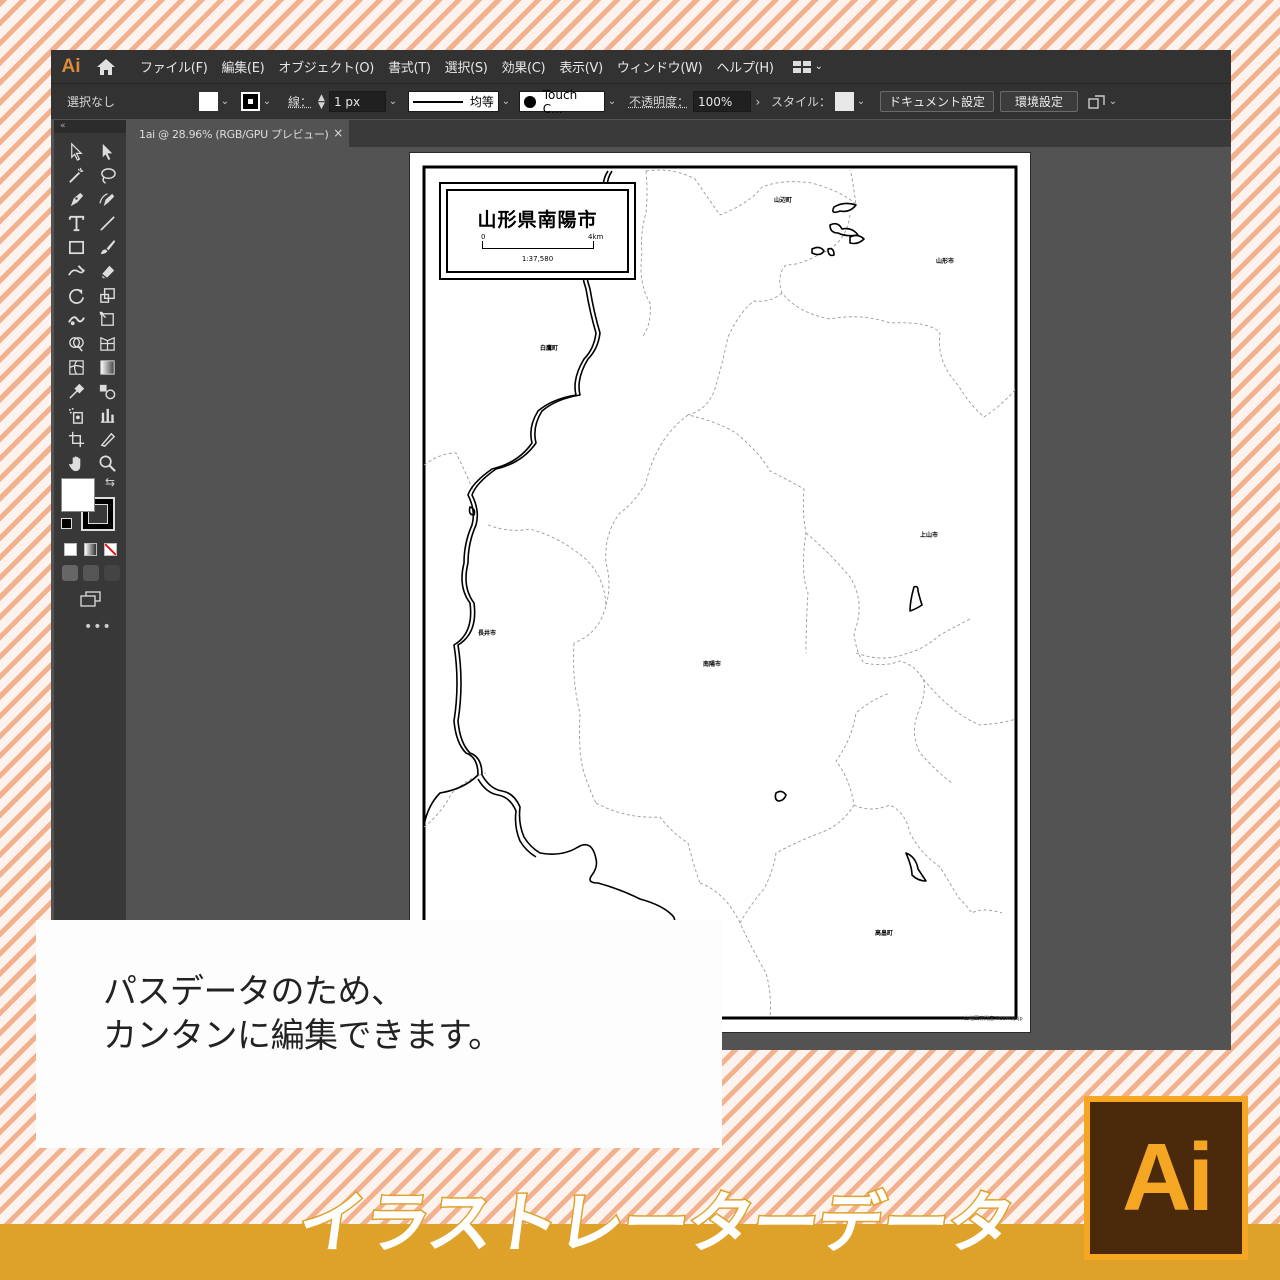  Describe the element at coordinates (107, 463) in the screenshot. I see `zoom-tool` at that location.